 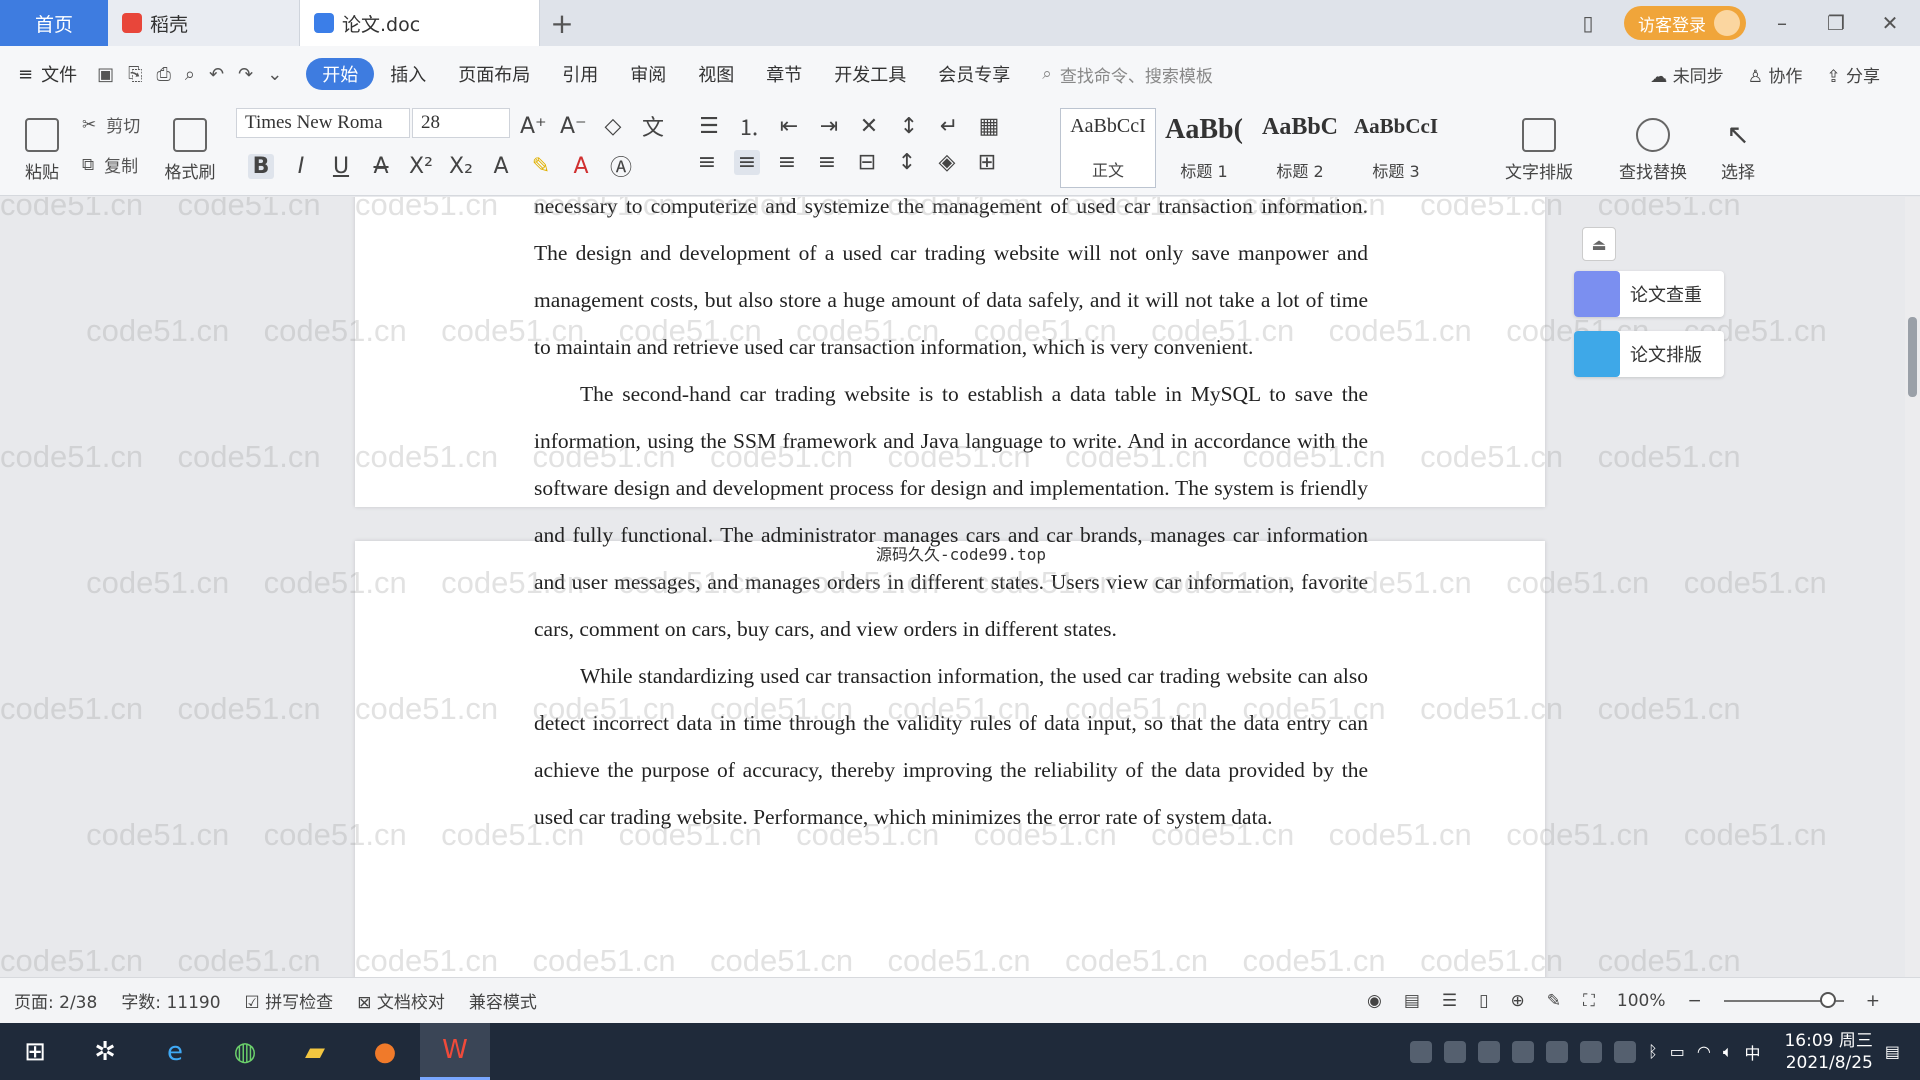 I want to click on wifi-icon: ◠, so click(x=1704, y=1051).